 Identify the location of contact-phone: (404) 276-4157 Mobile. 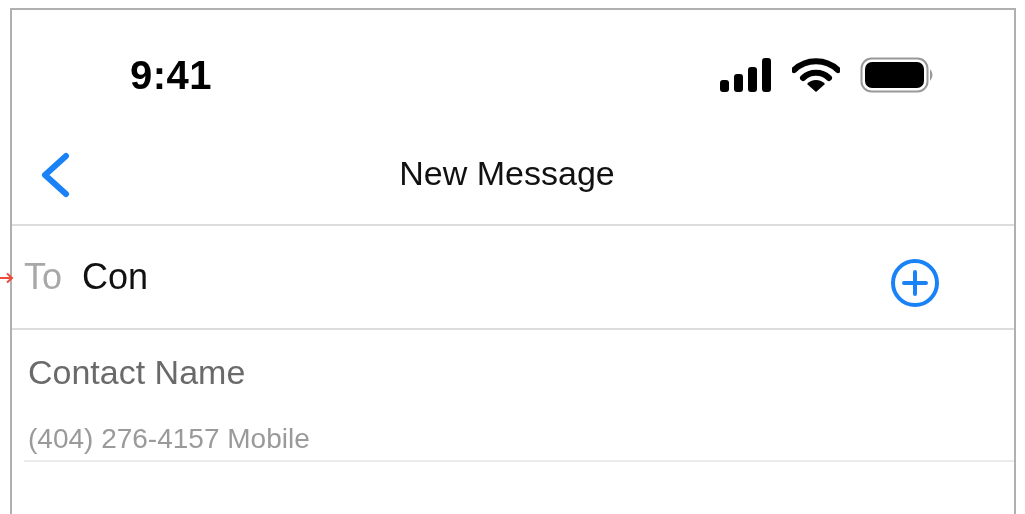
(521, 441).